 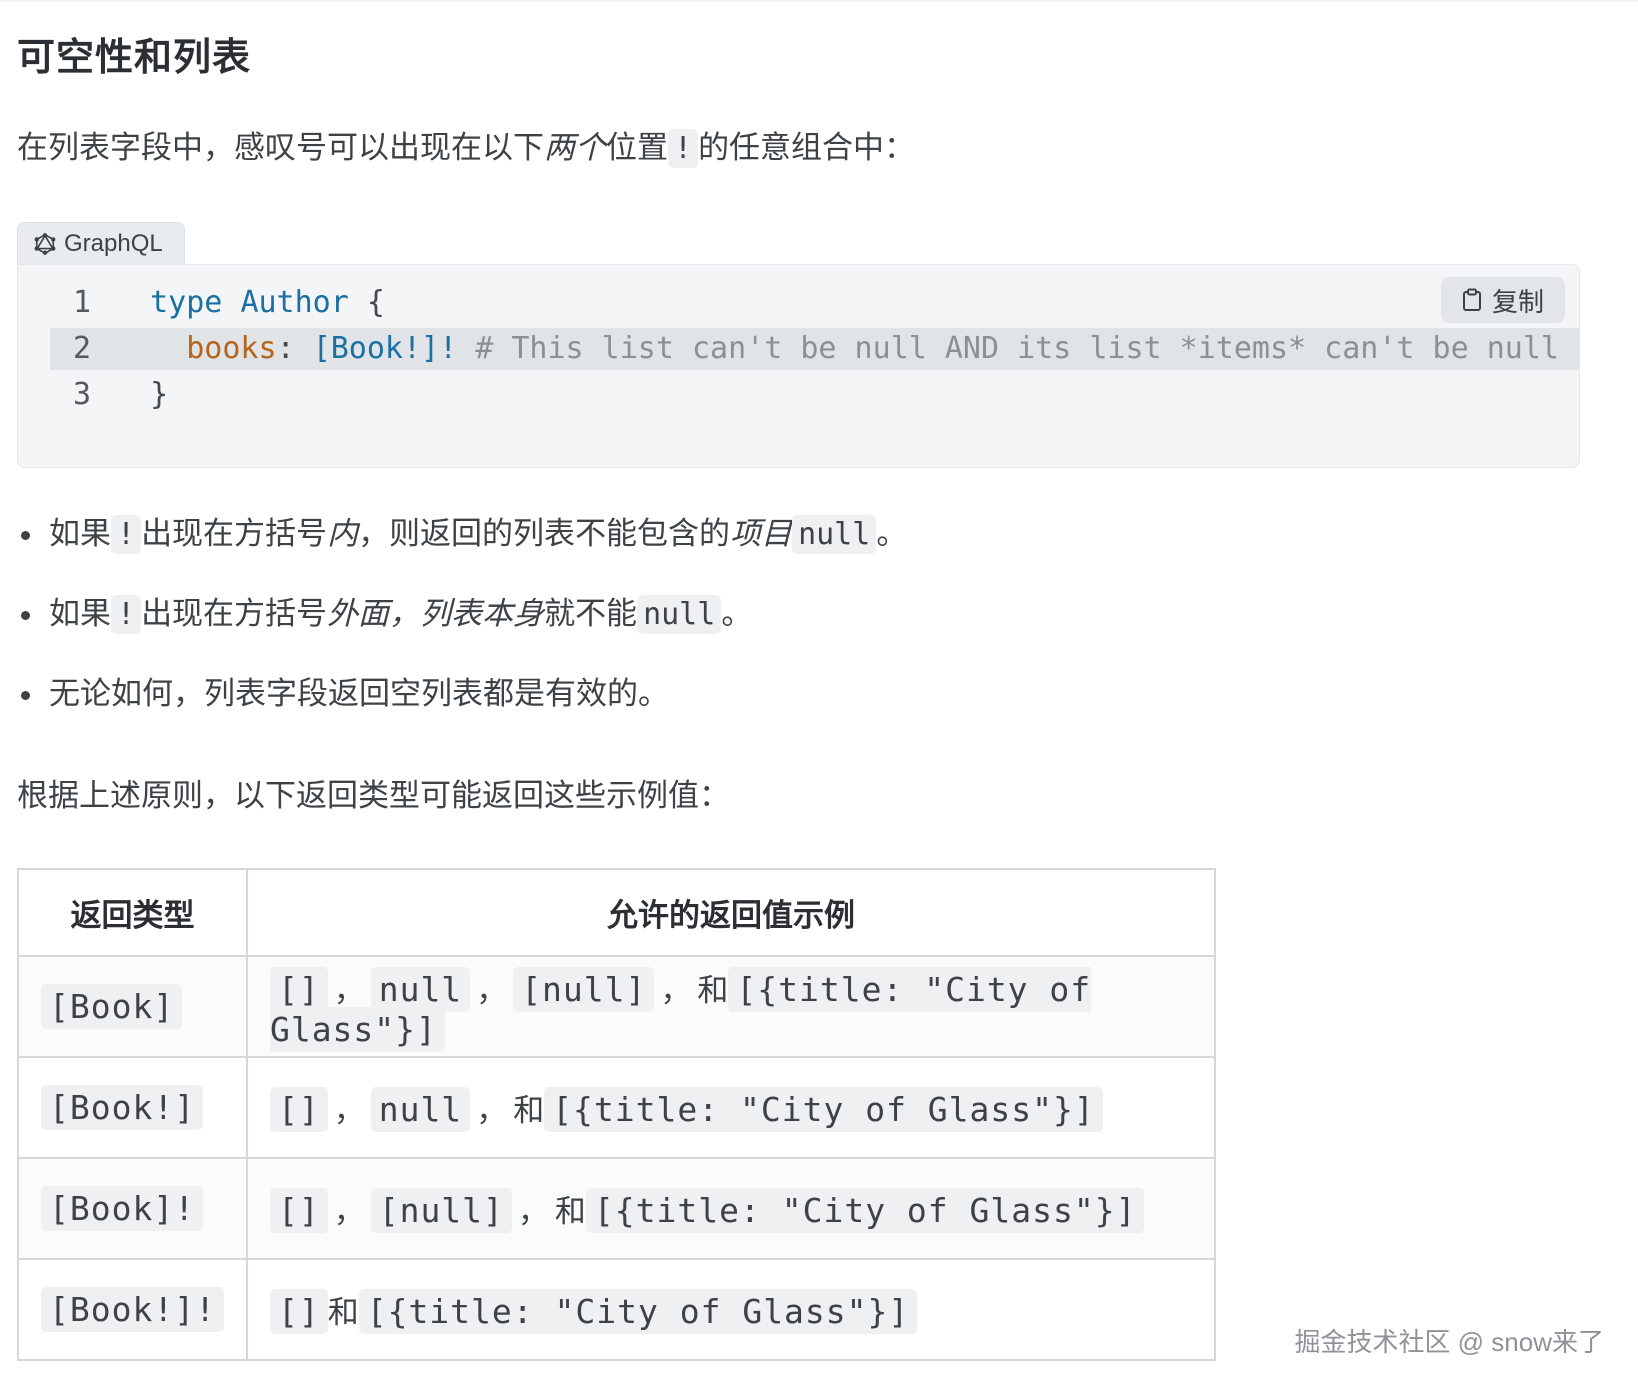 I want to click on line-number: 1, so click(x=82, y=302).